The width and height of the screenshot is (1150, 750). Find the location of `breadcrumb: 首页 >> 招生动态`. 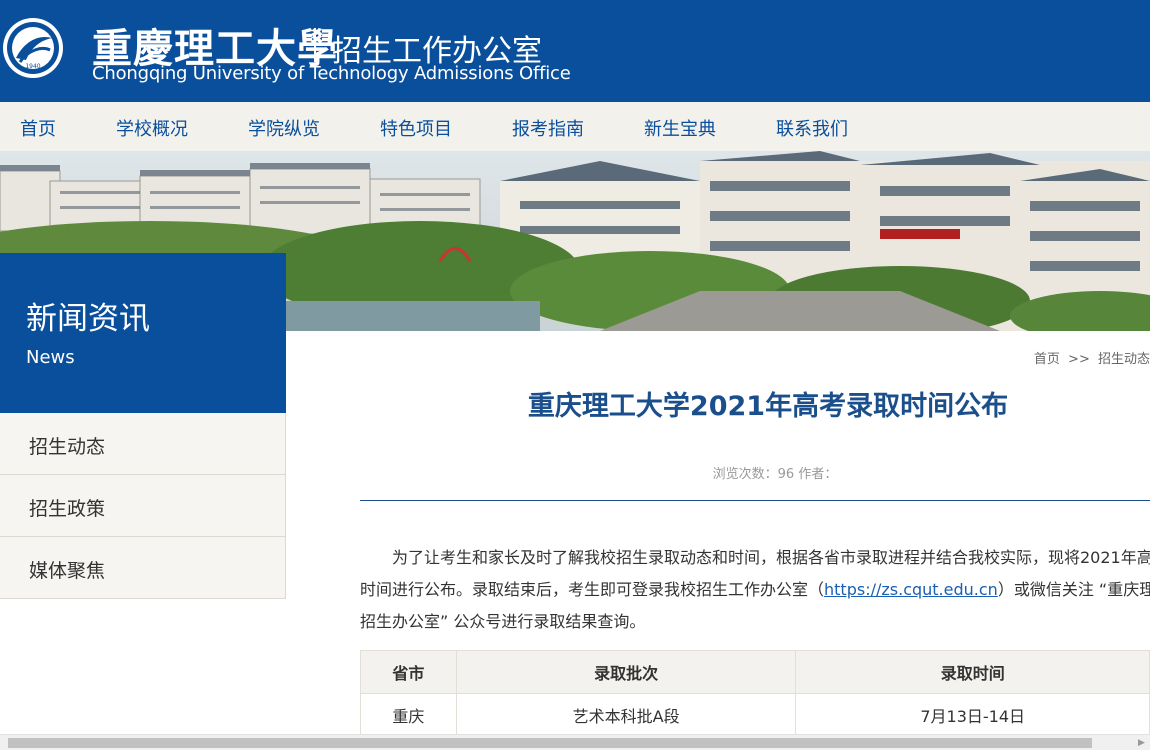

breadcrumb: 首页 >> 招生动态 is located at coordinates (1092, 357).